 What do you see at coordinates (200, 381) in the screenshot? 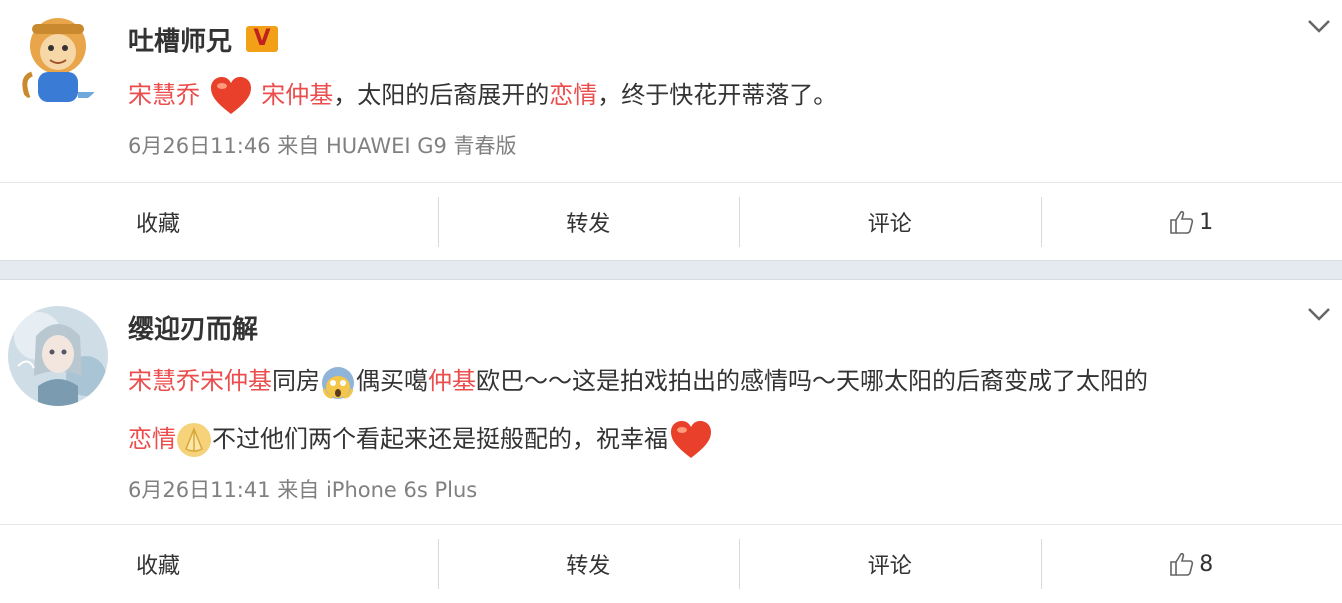
I see `text-link: 宋慧乔宋仲基` at bounding box center [200, 381].